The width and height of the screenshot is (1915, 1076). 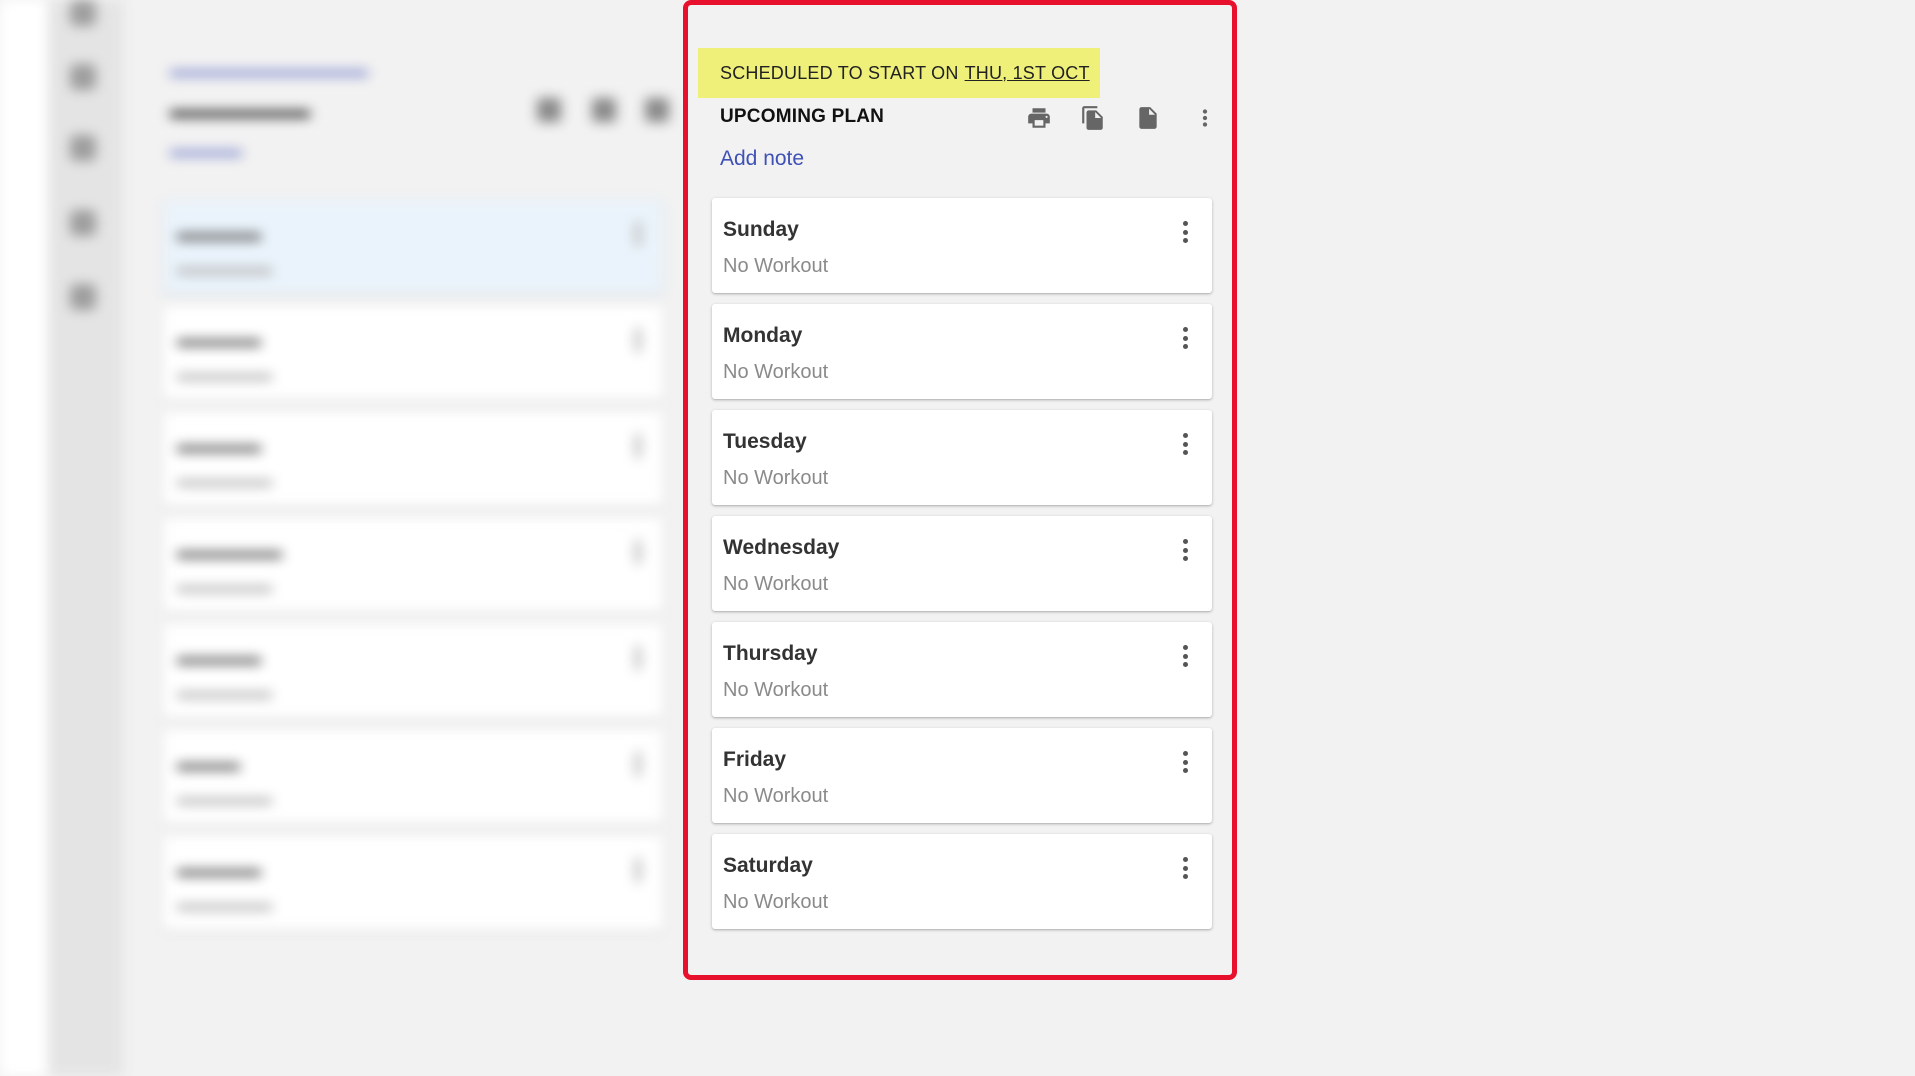 I want to click on document-button, so click(x=1148, y=118).